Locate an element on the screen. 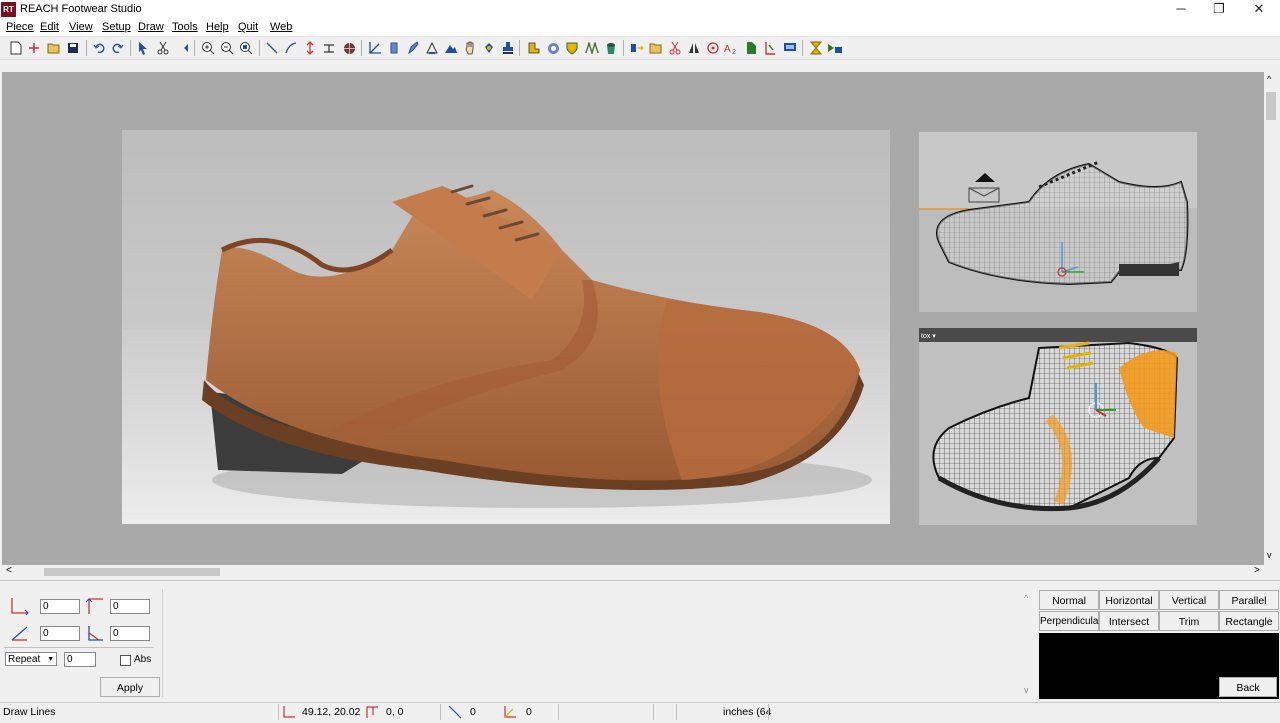  menu-piece: Piece is located at coordinates (20, 27).